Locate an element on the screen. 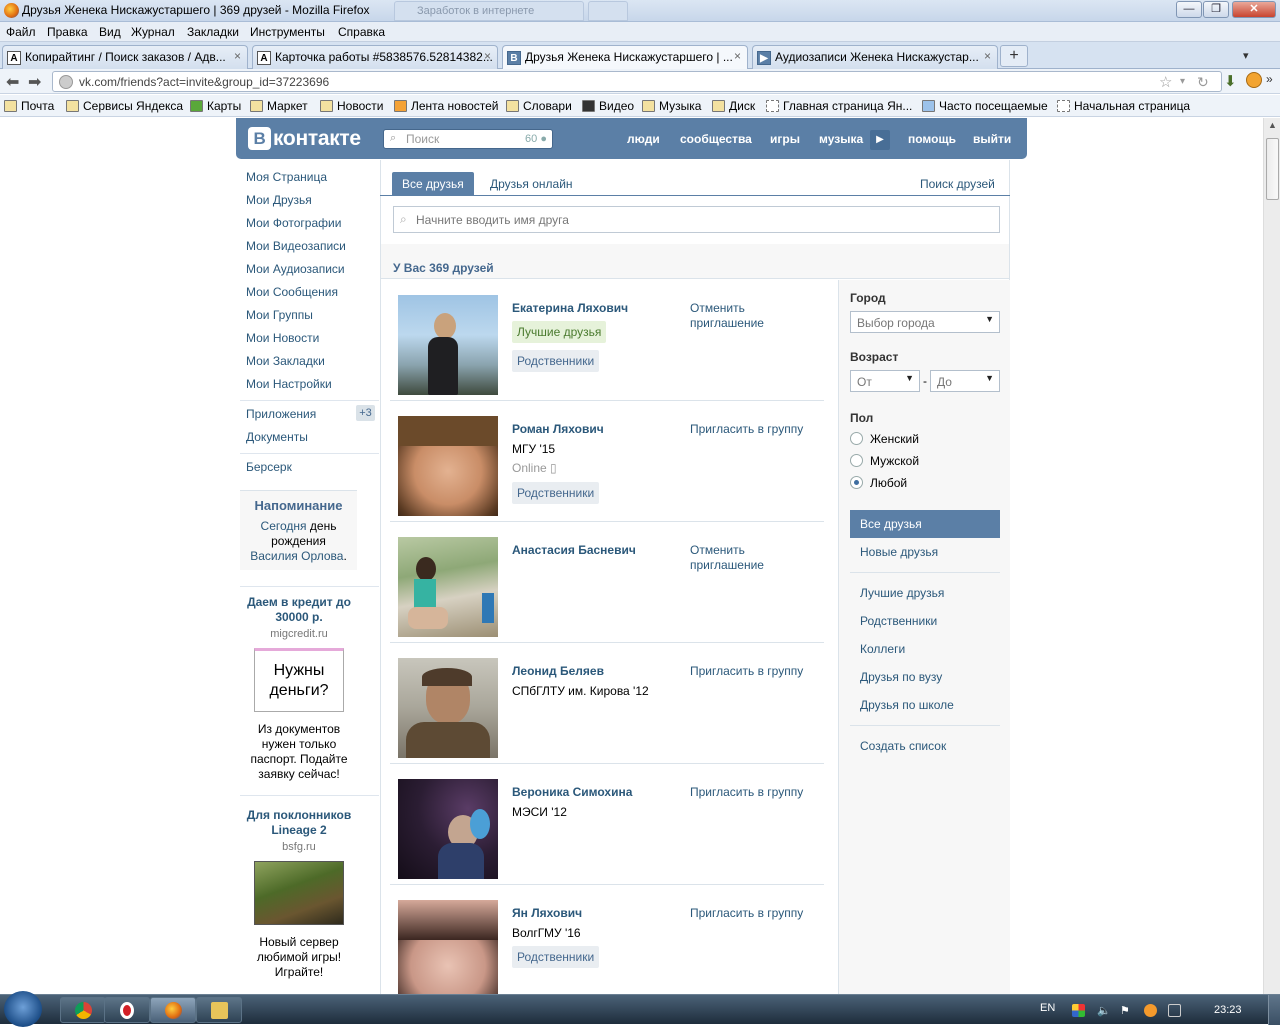 This screenshot has height=1027, width=1280. menu-history: Журнал is located at coordinates (153, 32).